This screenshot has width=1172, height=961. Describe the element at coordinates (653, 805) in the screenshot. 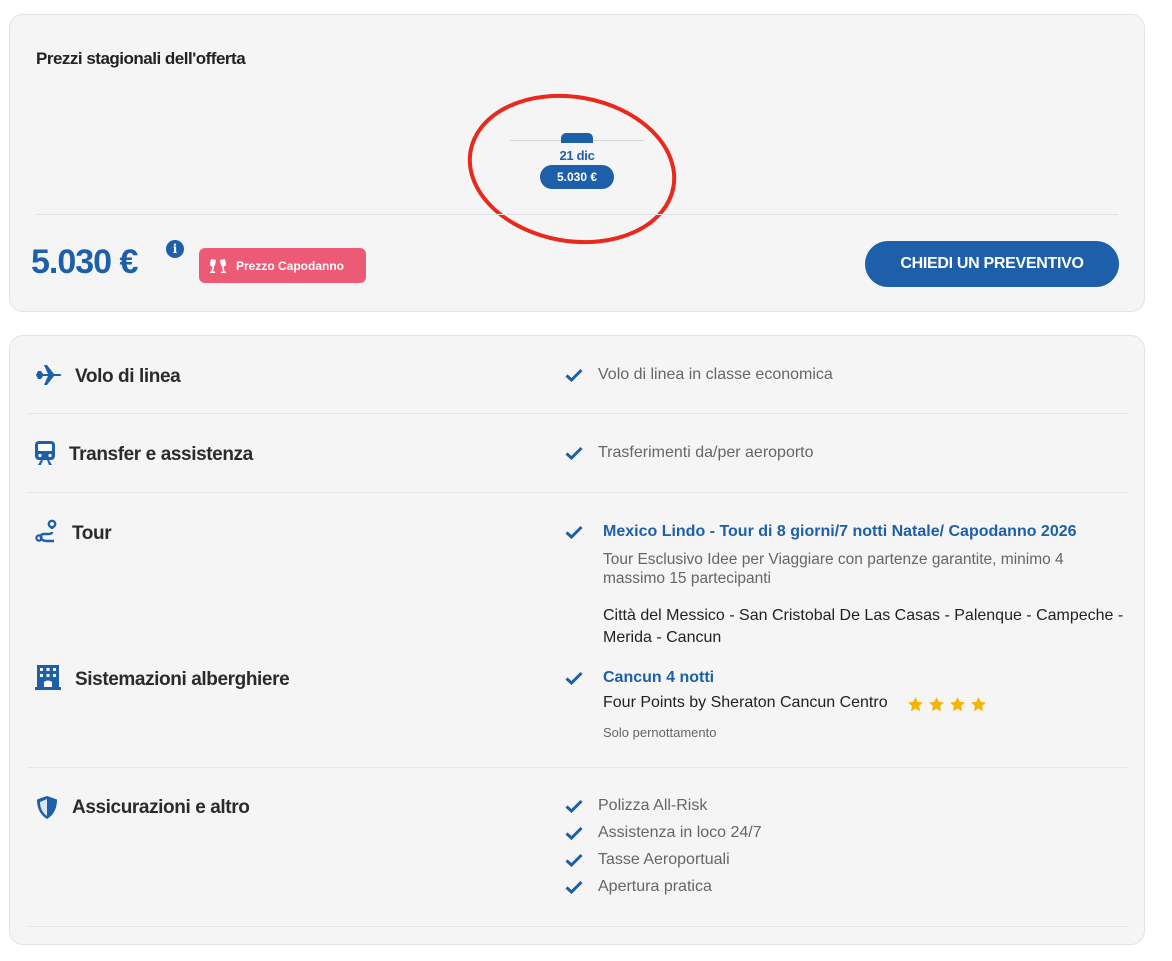

I see `insurance-item: Polizza All-Risk` at that location.